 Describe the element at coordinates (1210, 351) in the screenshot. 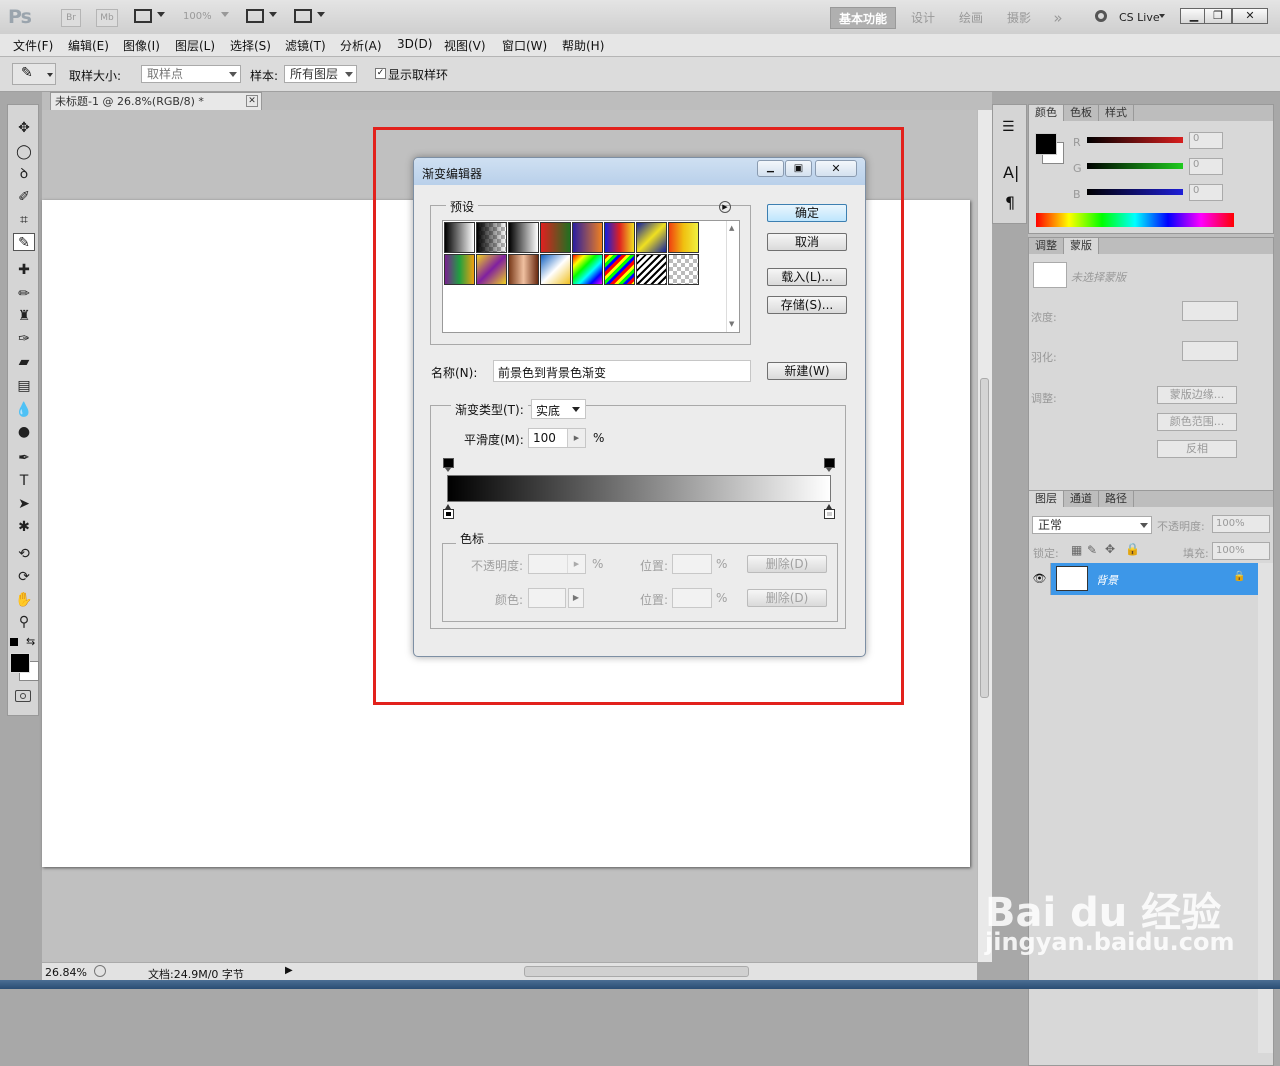

I see `feather-input` at that location.